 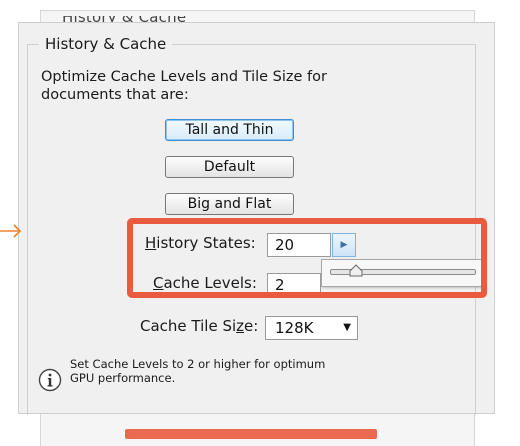 I want to click on tall-and-thin-button: Tall and Thin, so click(x=229, y=130).